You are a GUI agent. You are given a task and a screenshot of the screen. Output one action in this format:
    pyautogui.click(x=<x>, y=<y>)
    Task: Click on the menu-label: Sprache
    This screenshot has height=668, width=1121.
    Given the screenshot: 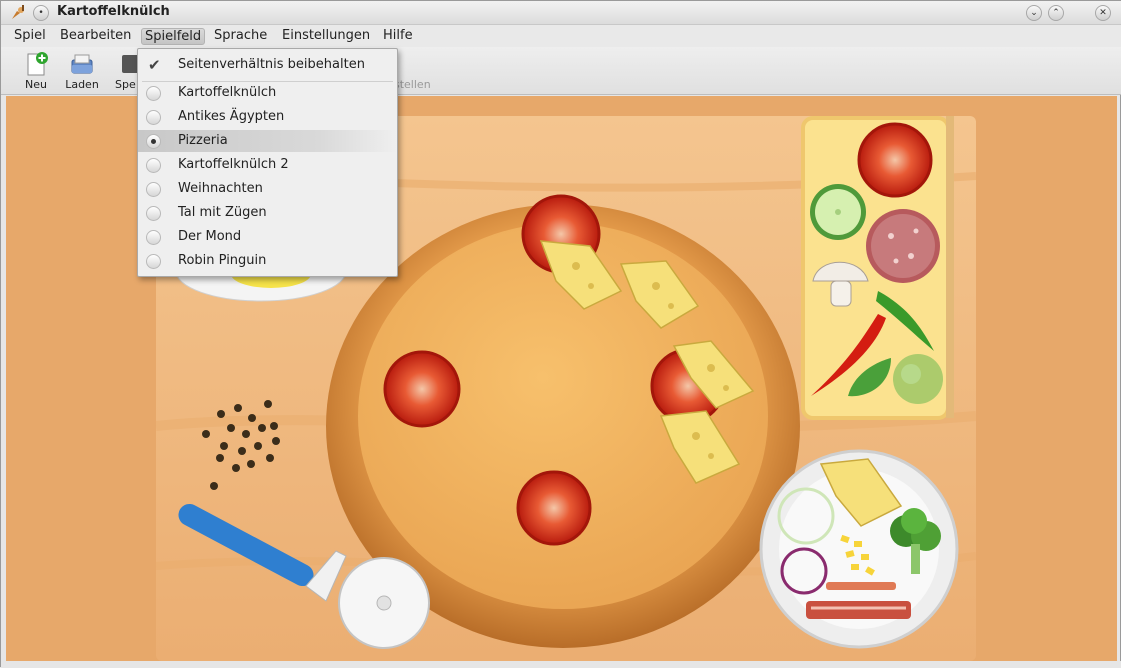 What is the action you would take?
    pyautogui.click(x=241, y=35)
    